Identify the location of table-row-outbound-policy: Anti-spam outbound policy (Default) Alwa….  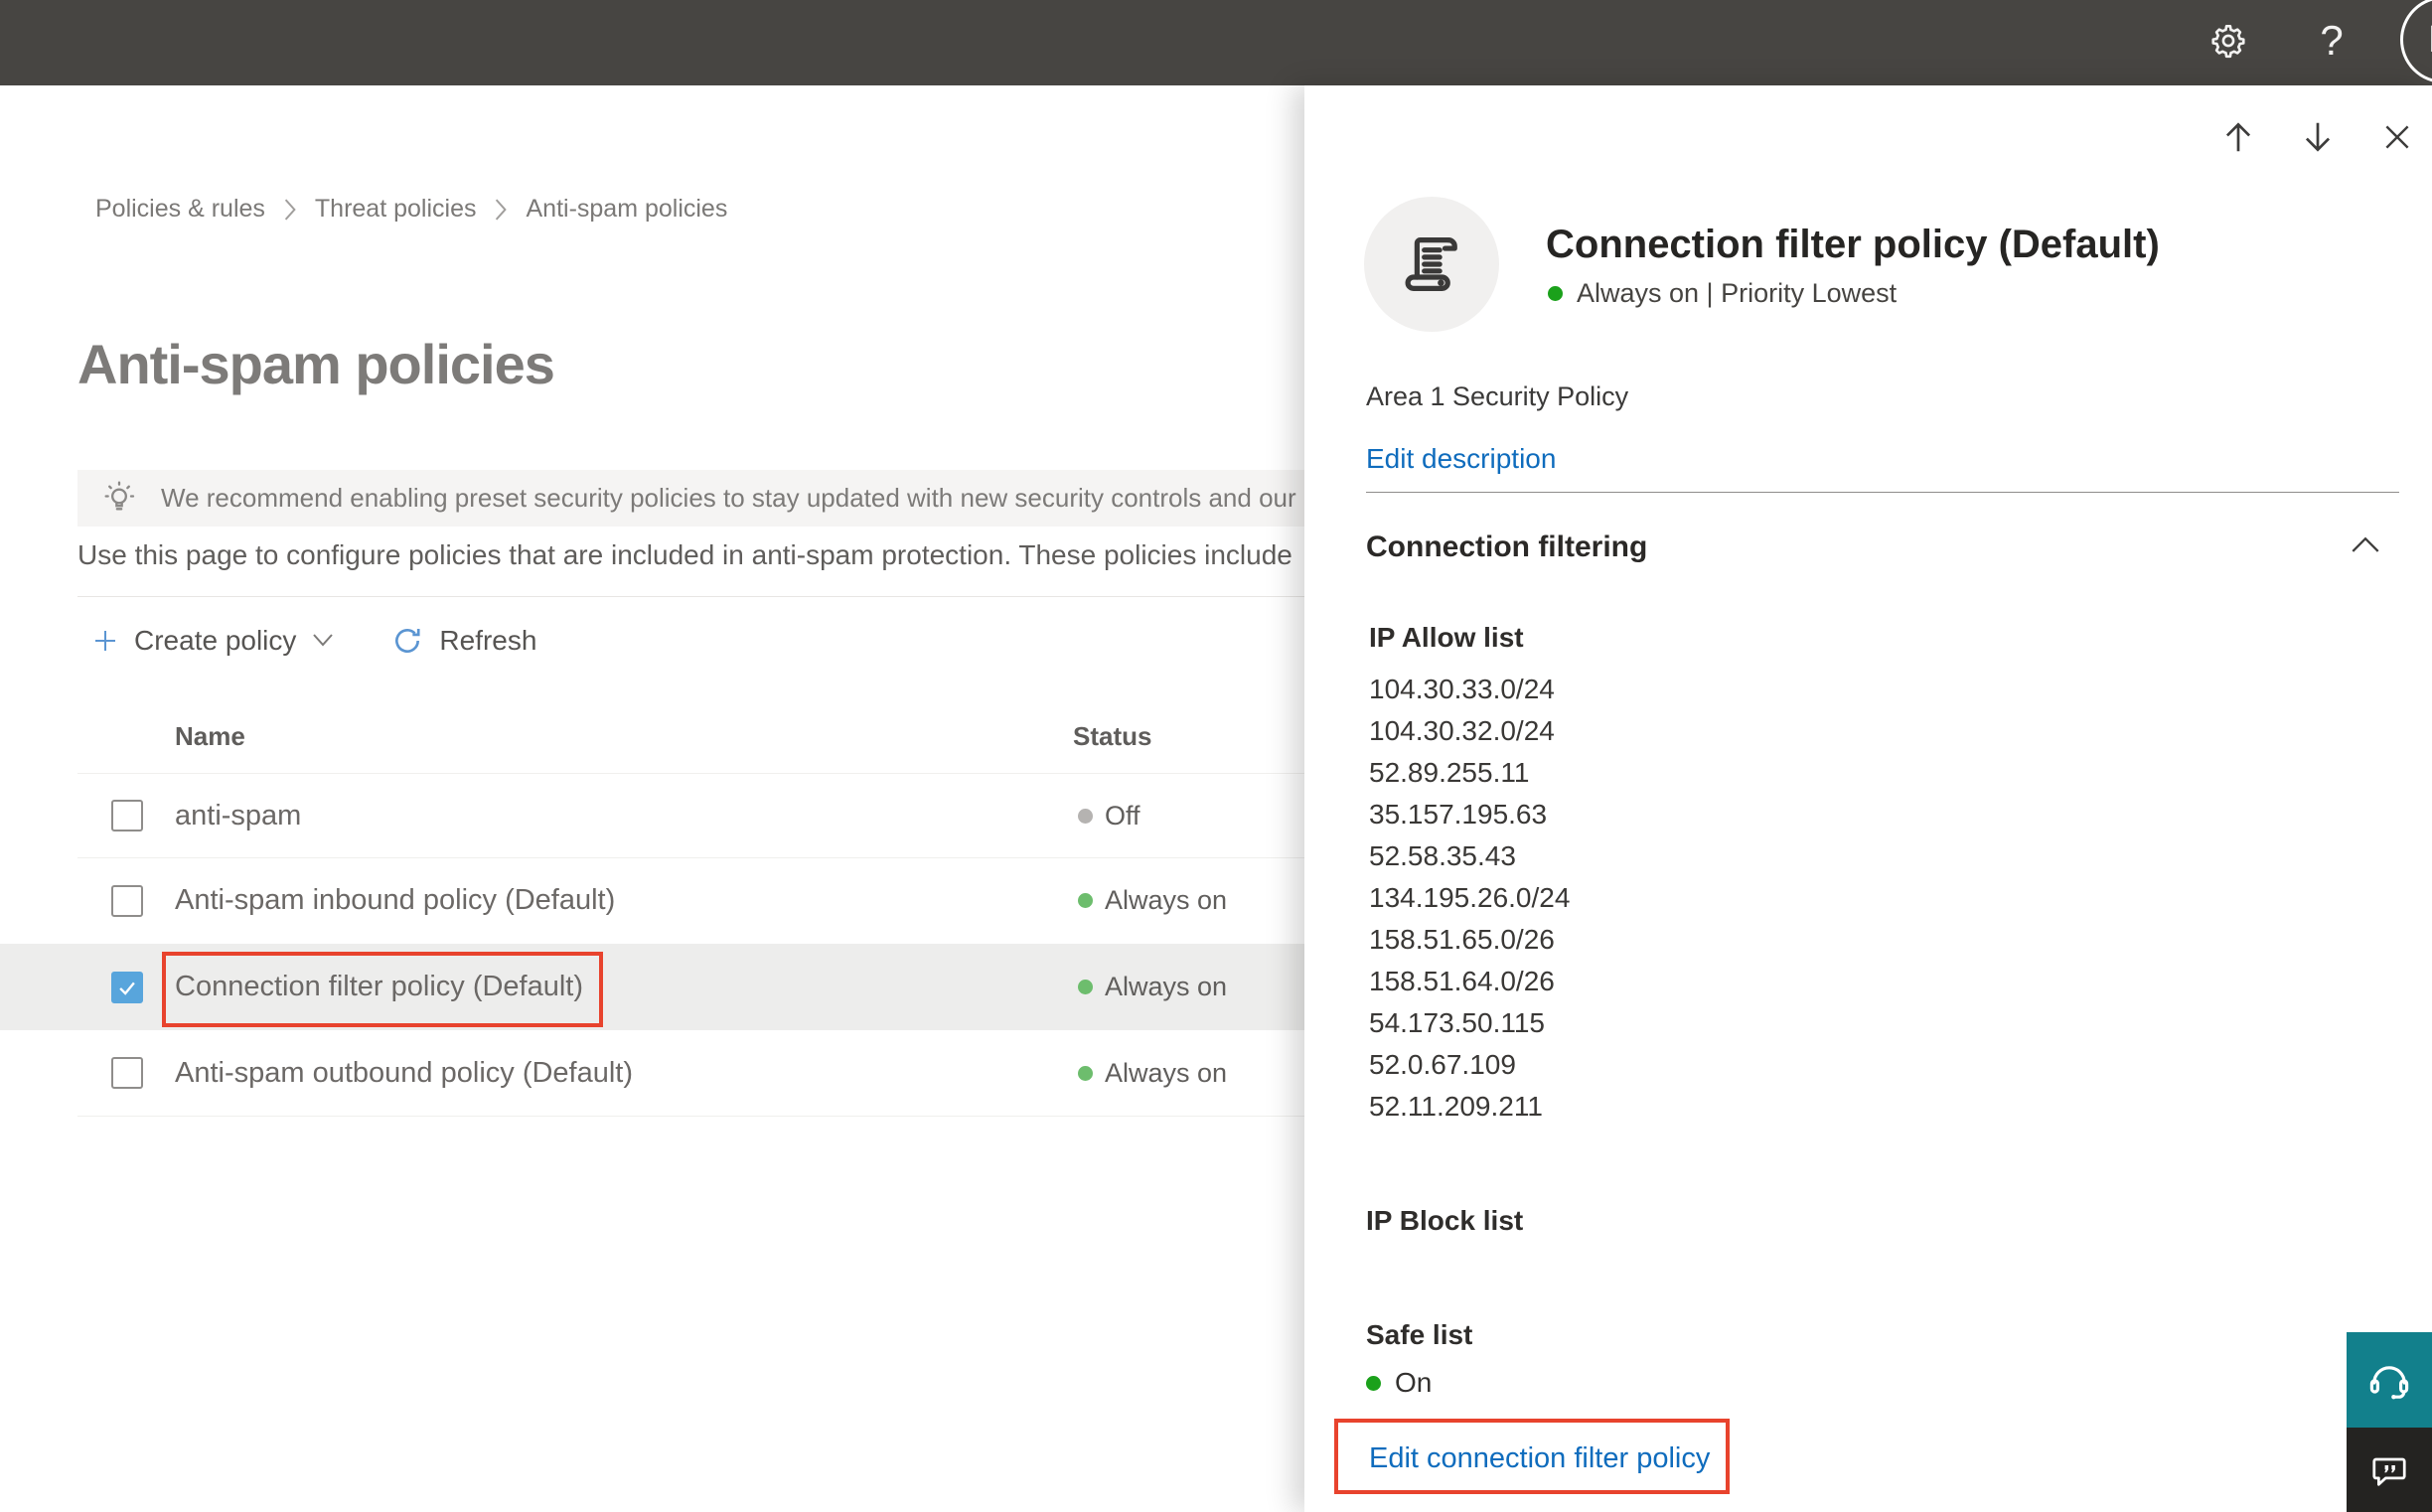
(652, 1073).